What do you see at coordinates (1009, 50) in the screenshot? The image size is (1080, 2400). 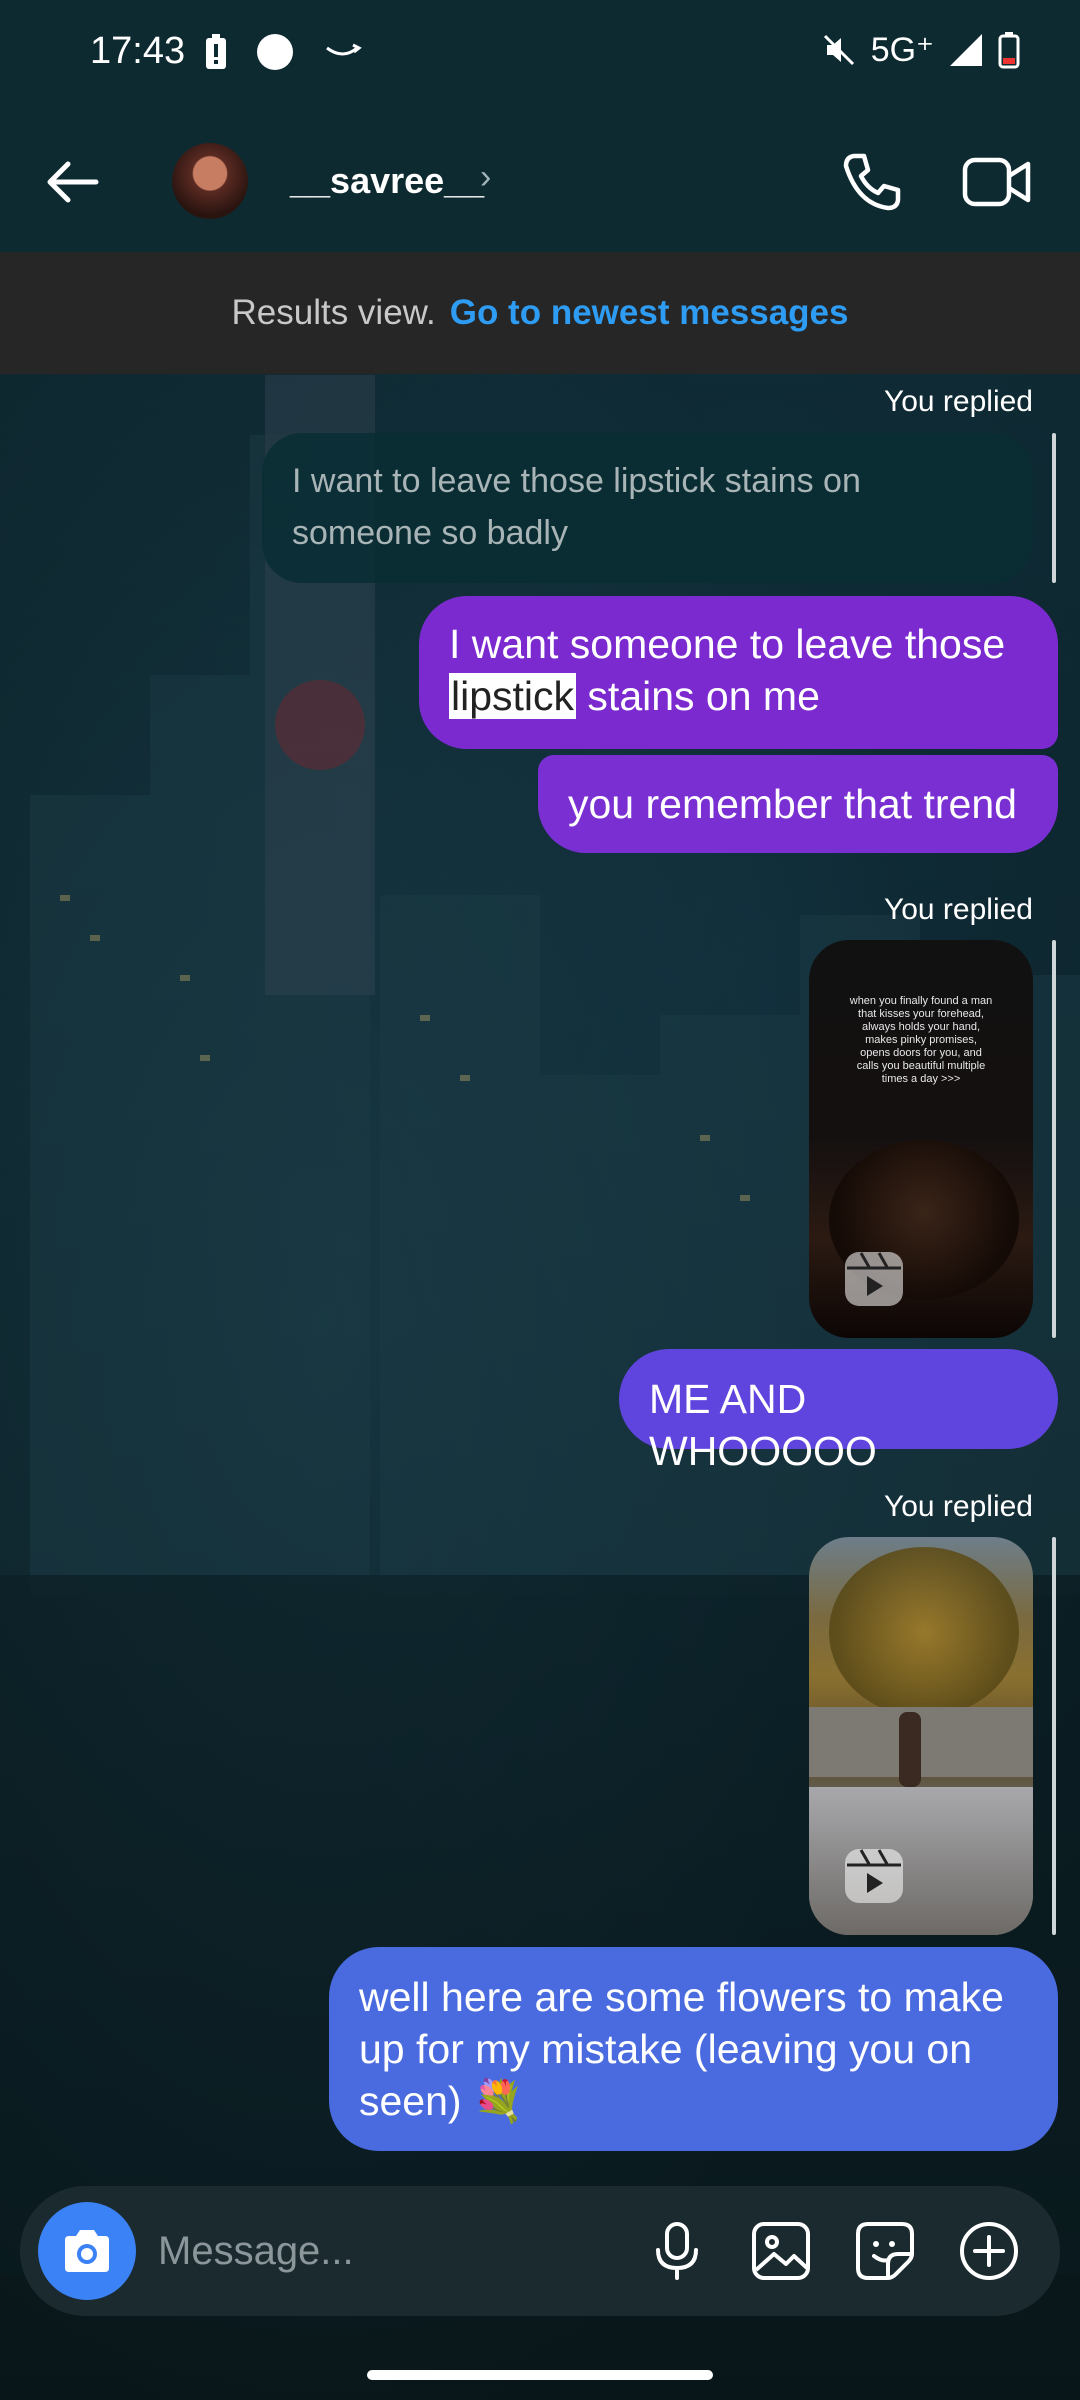 I see `battery-icon` at bounding box center [1009, 50].